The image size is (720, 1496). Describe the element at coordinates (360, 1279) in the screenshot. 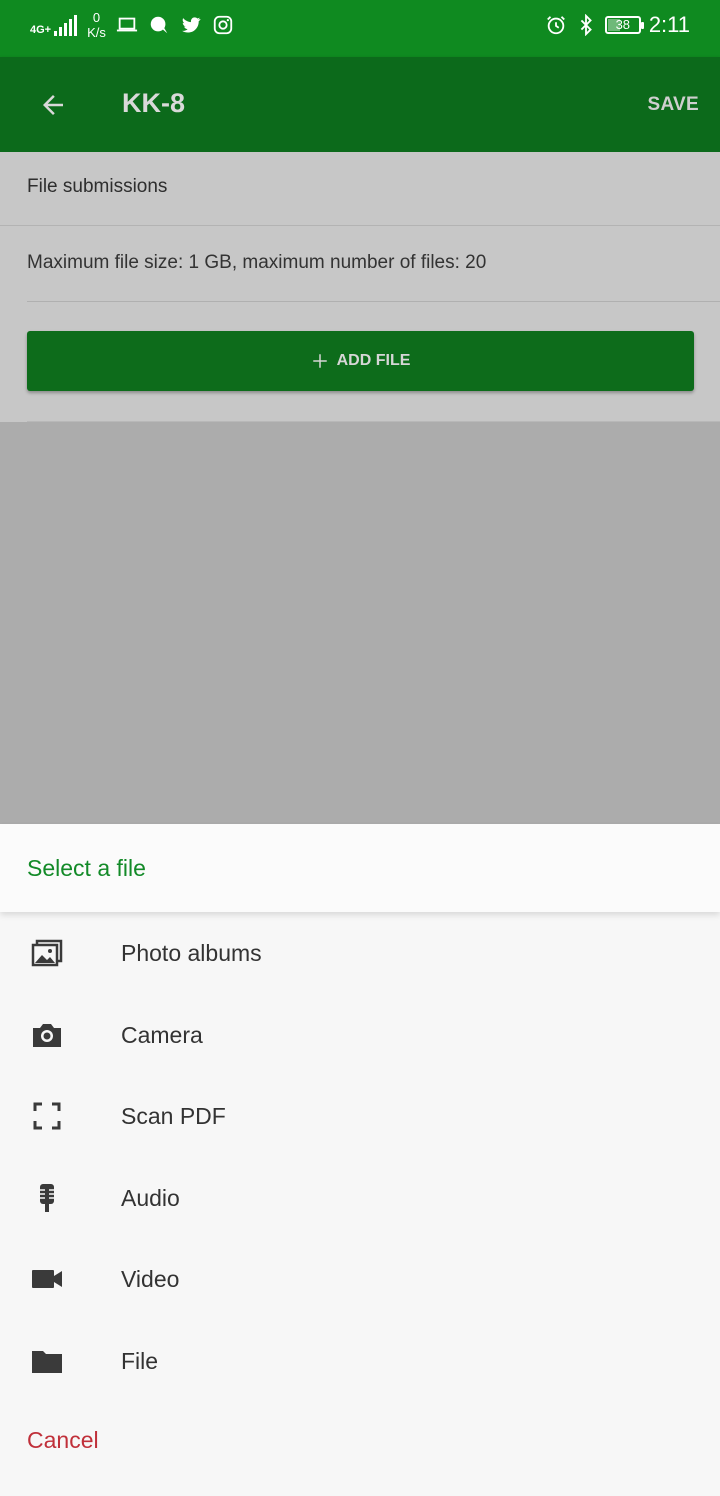

I see `option-video: Video` at that location.